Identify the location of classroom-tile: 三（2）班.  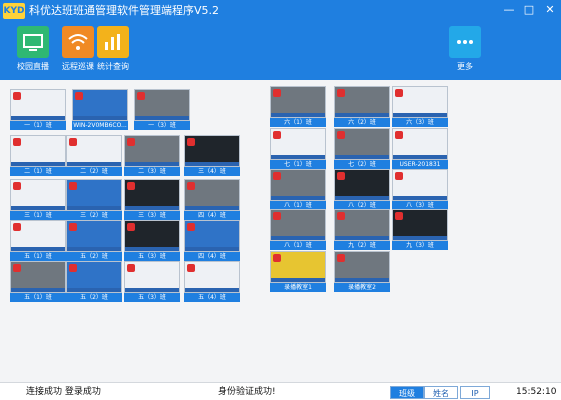
(94, 199).